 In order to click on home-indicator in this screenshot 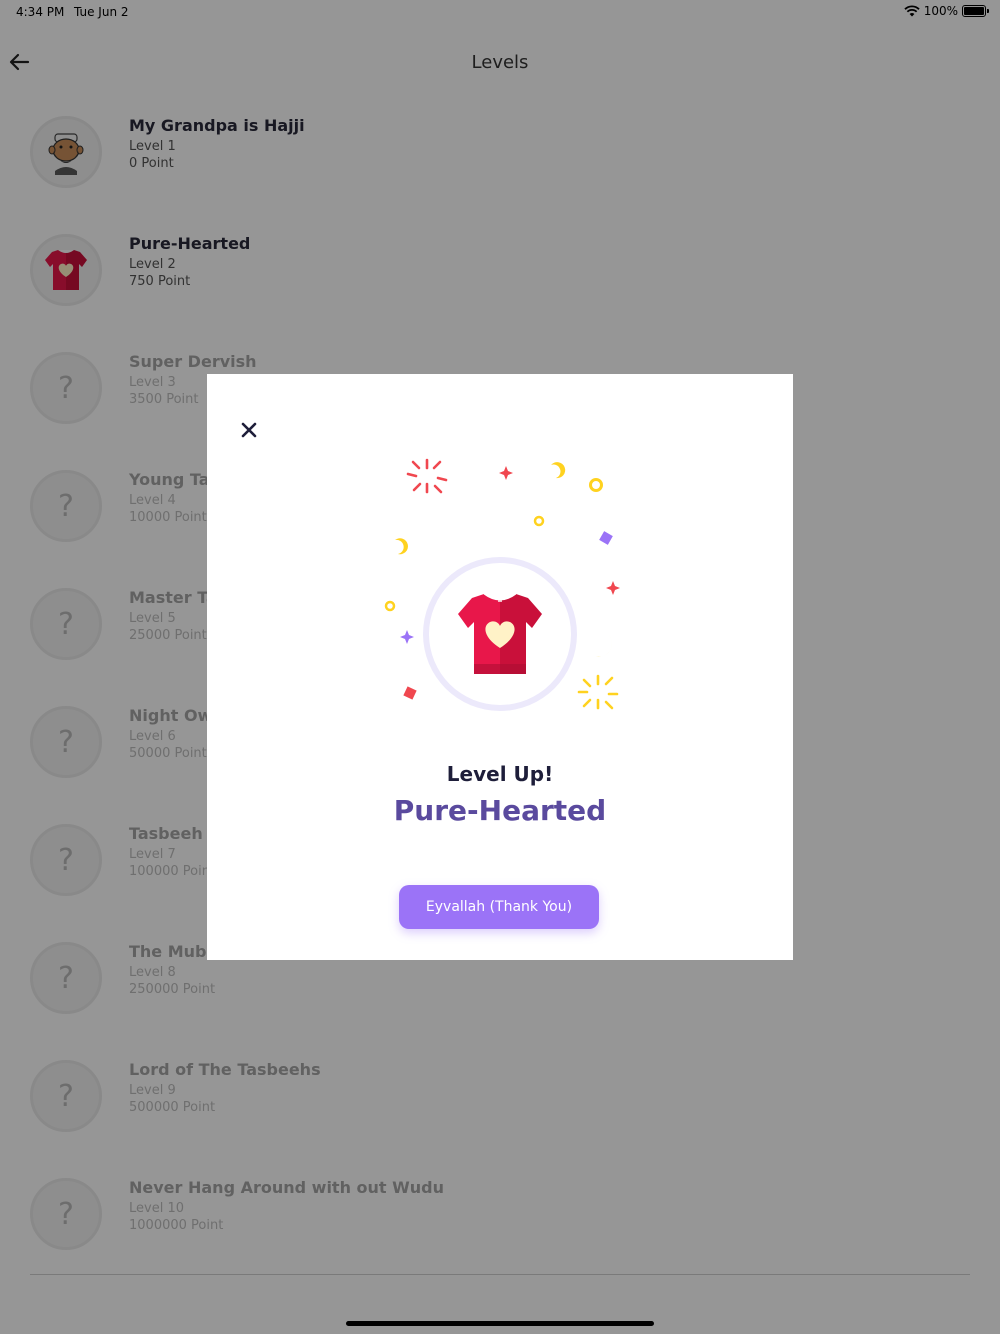, I will do `click(500, 1323)`.